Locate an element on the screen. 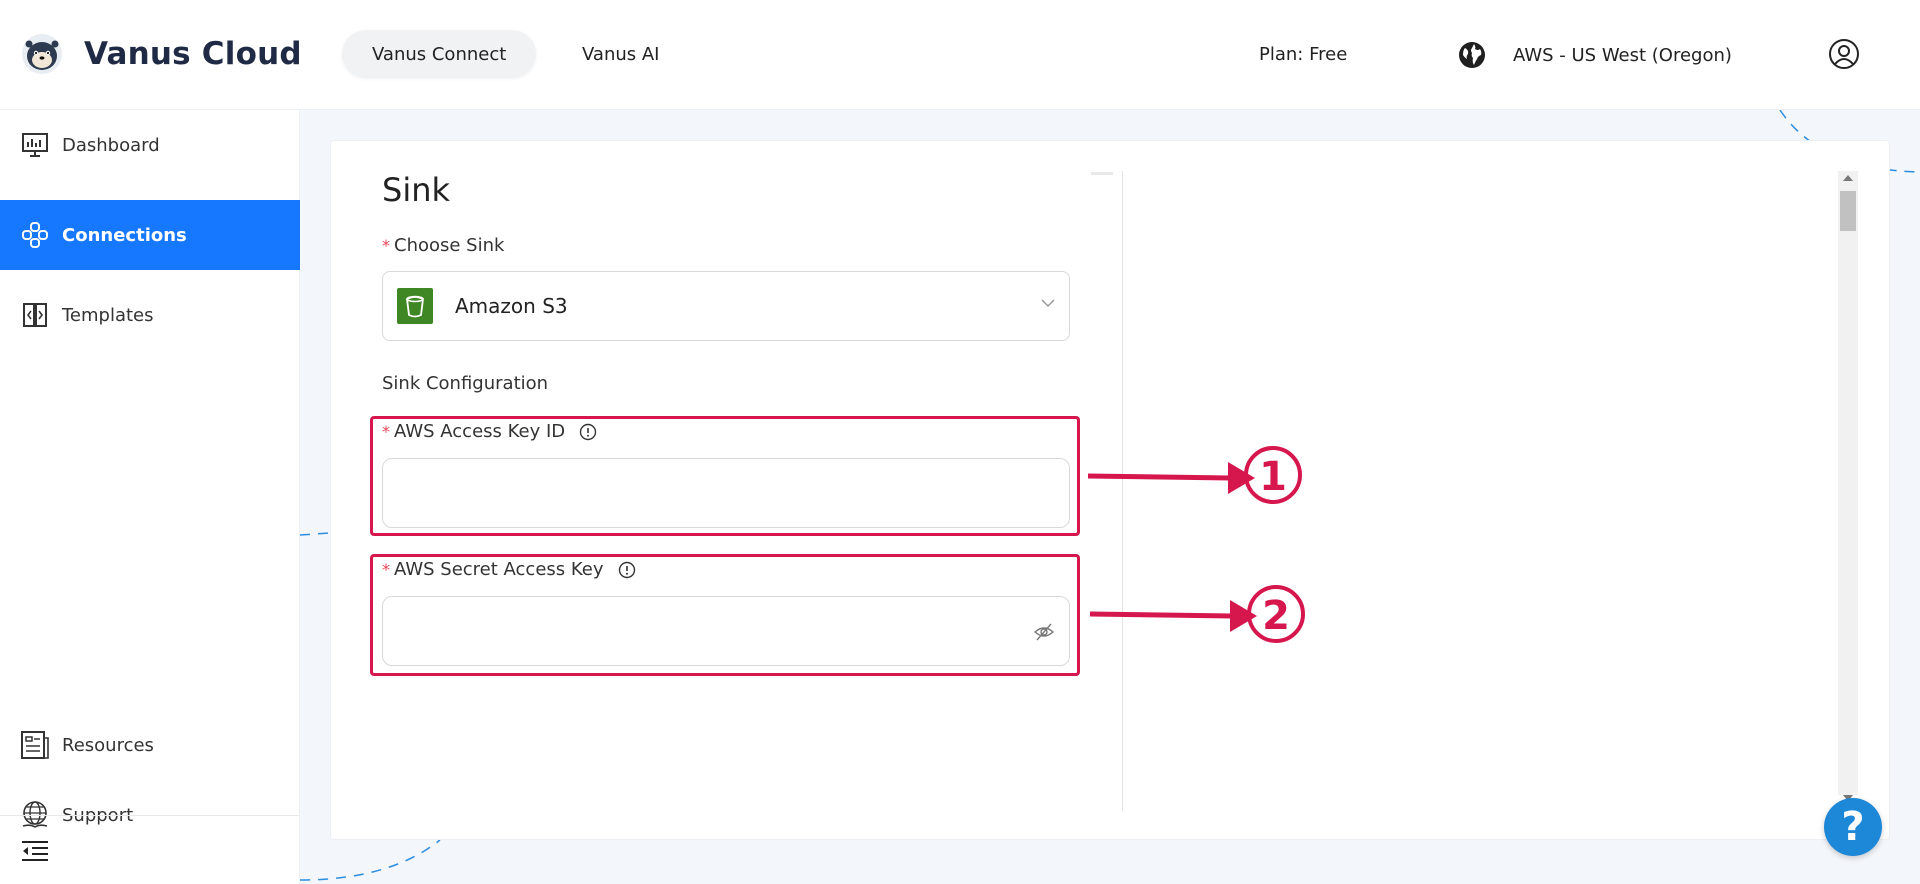 The image size is (1920, 884). sink-select: Amazon S3 is located at coordinates (726, 306).